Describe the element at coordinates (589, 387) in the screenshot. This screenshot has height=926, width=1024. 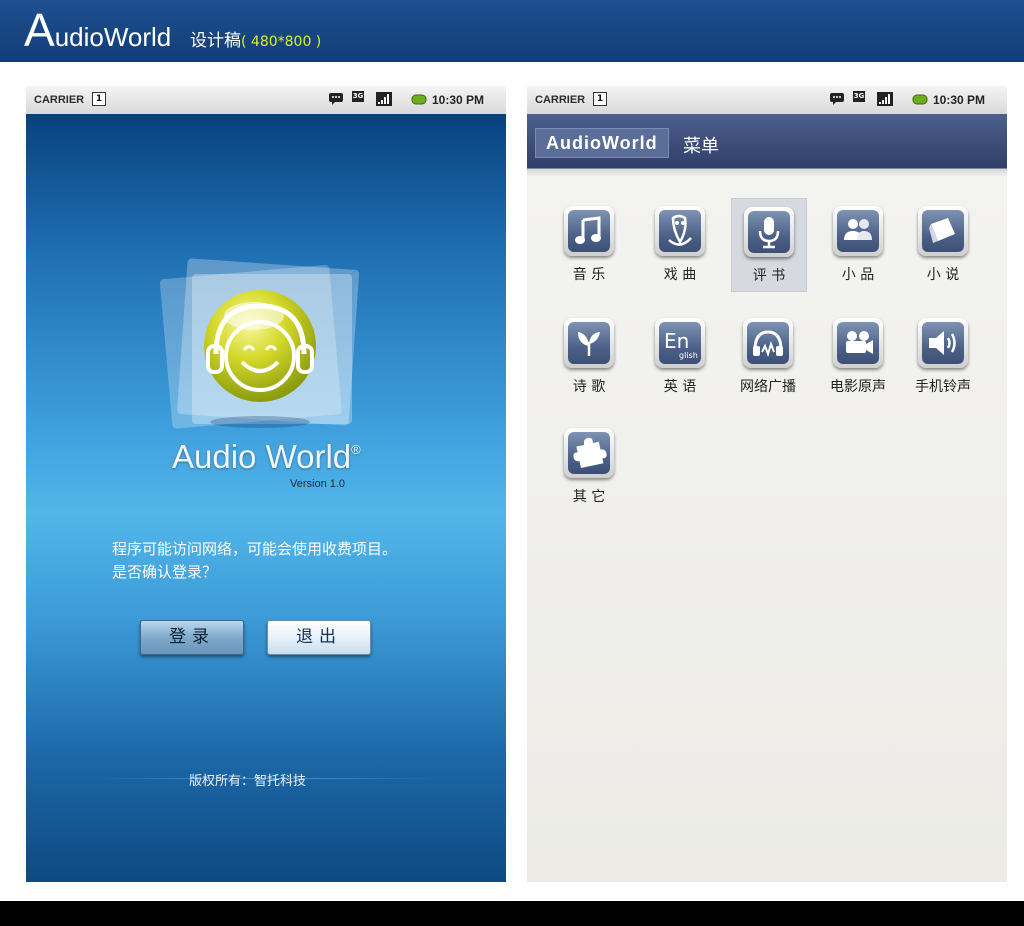
I see `menu-item-label: 诗 歌` at that location.